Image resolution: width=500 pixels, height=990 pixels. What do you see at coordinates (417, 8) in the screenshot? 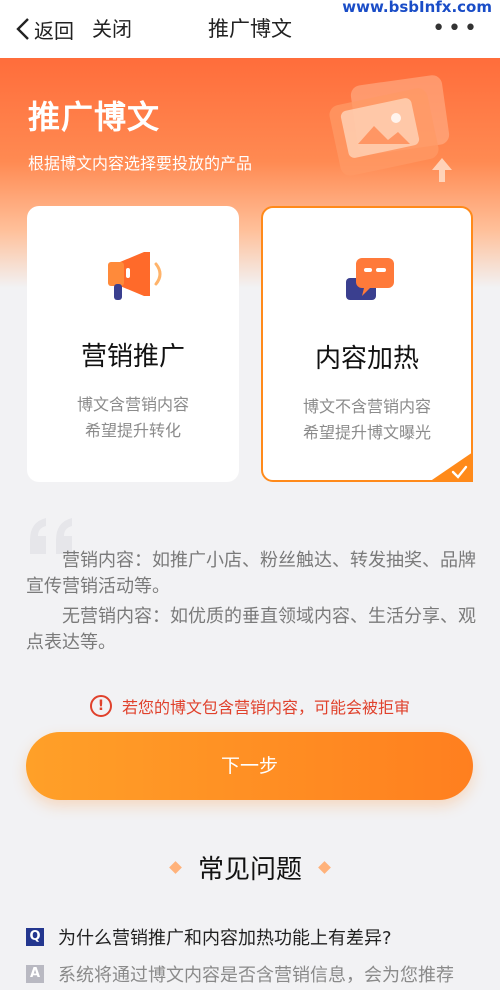
I see `watermark: www.bsbInfx.com` at bounding box center [417, 8].